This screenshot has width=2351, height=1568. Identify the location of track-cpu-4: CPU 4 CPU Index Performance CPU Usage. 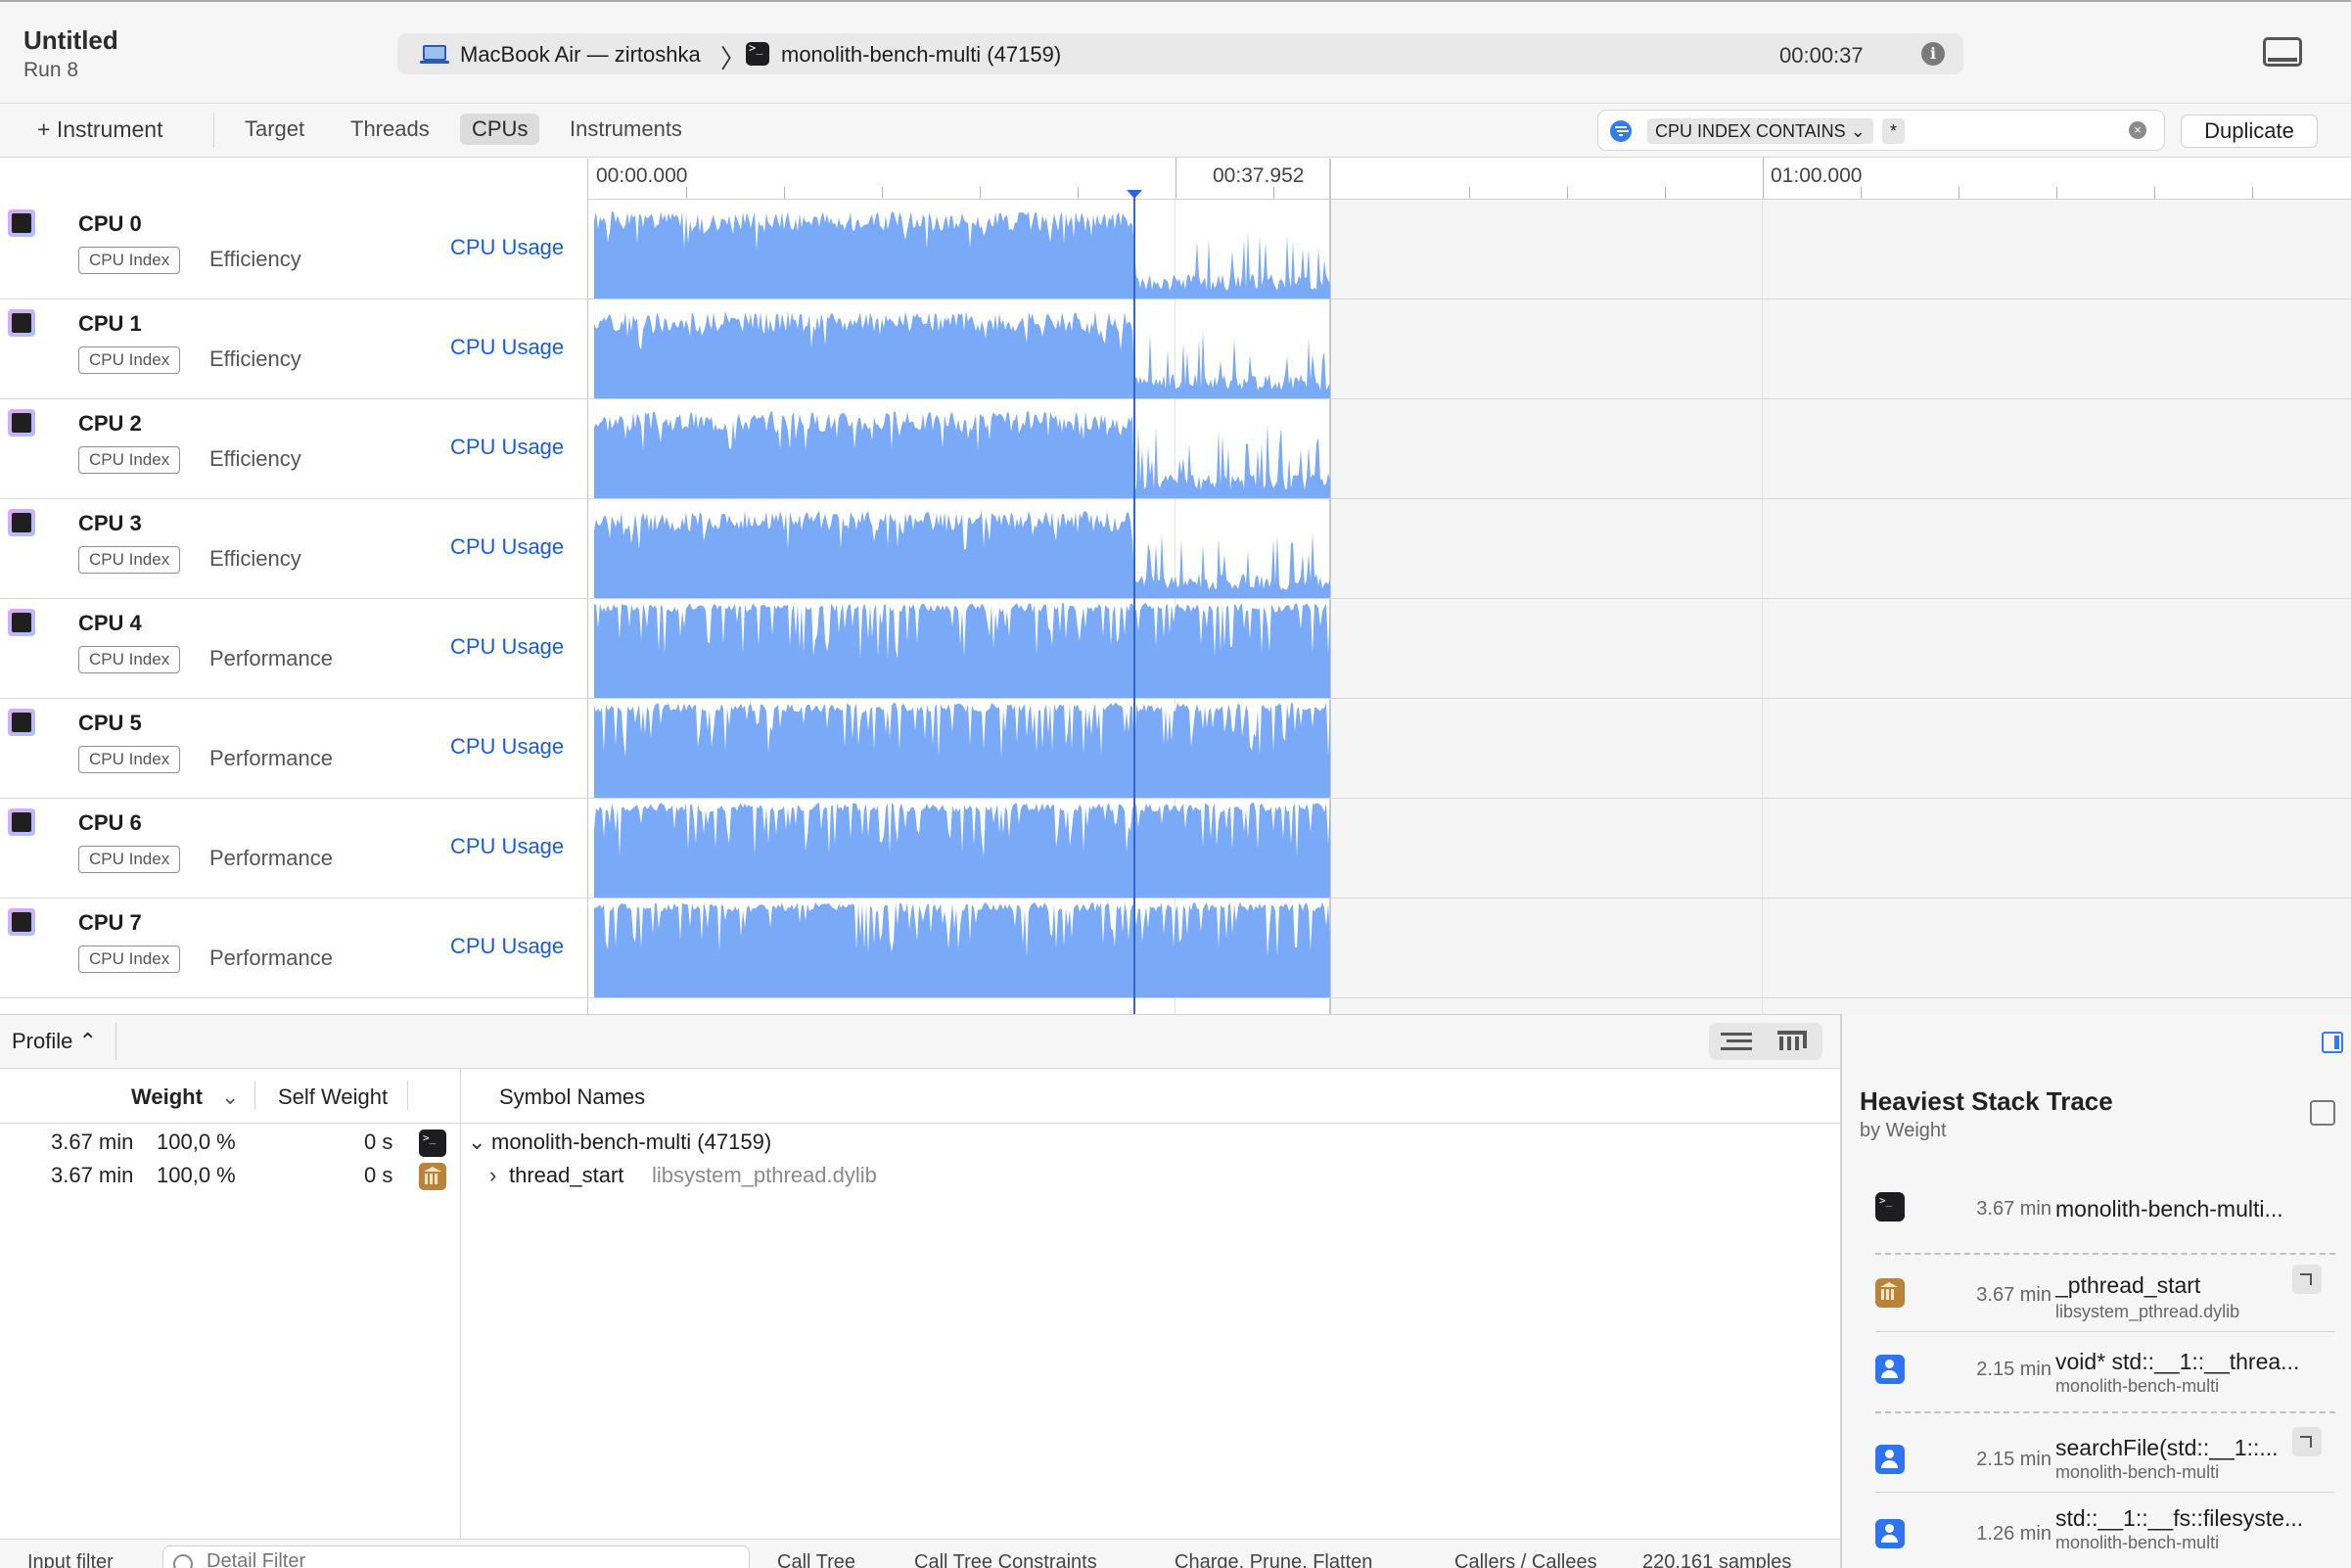
(1175, 649).